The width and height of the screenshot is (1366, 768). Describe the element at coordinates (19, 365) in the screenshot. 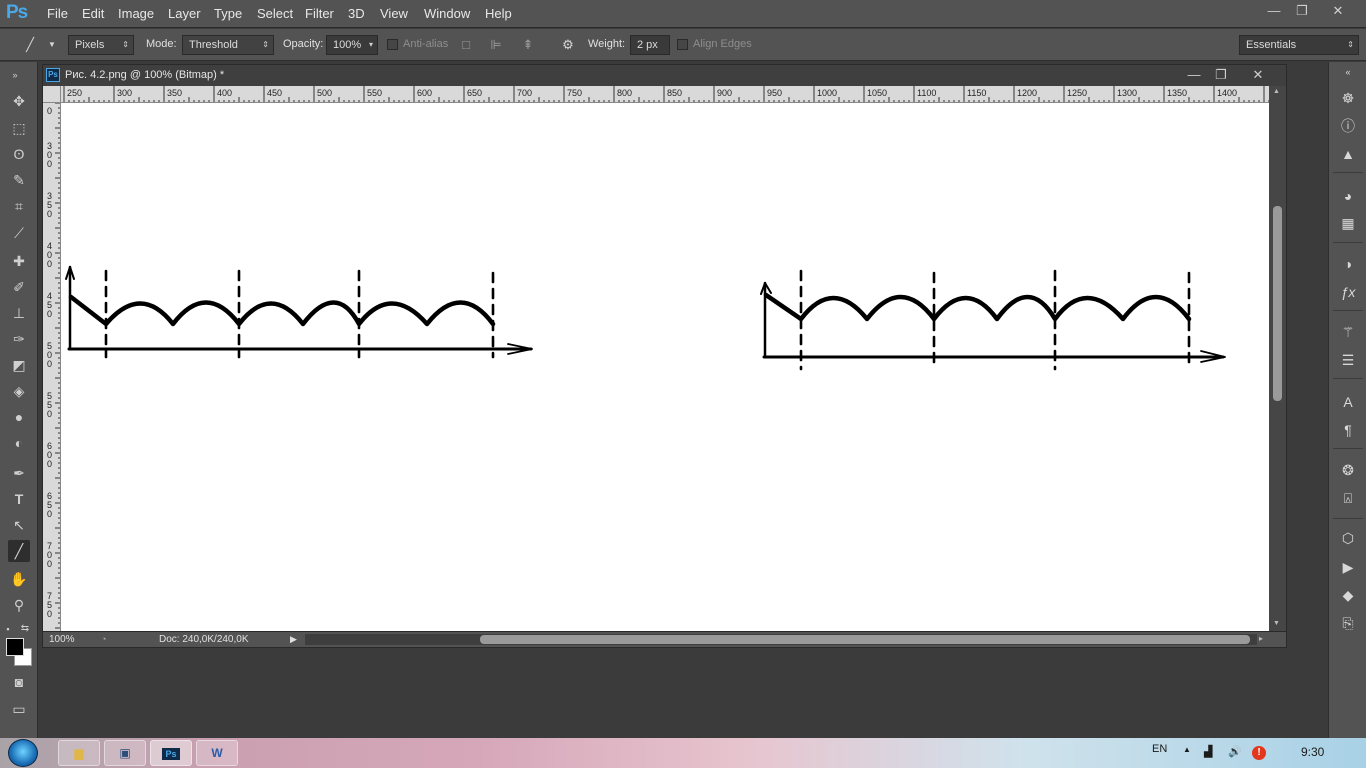

I see `eraser-tool-icon: ◩` at that location.